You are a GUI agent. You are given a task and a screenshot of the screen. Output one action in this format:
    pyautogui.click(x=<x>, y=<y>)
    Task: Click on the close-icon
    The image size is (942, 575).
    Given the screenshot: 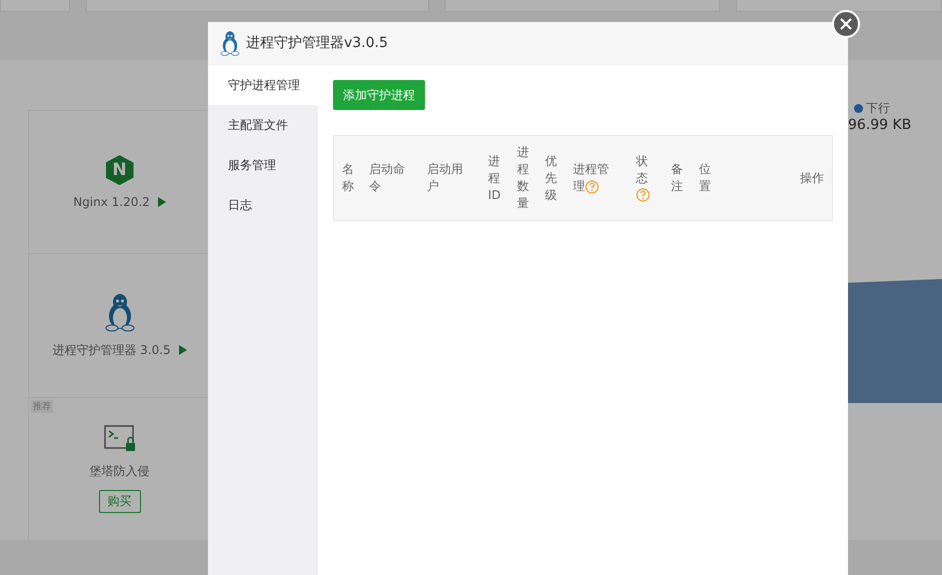 What is the action you would take?
    pyautogui.click(x=846, y=24)
    